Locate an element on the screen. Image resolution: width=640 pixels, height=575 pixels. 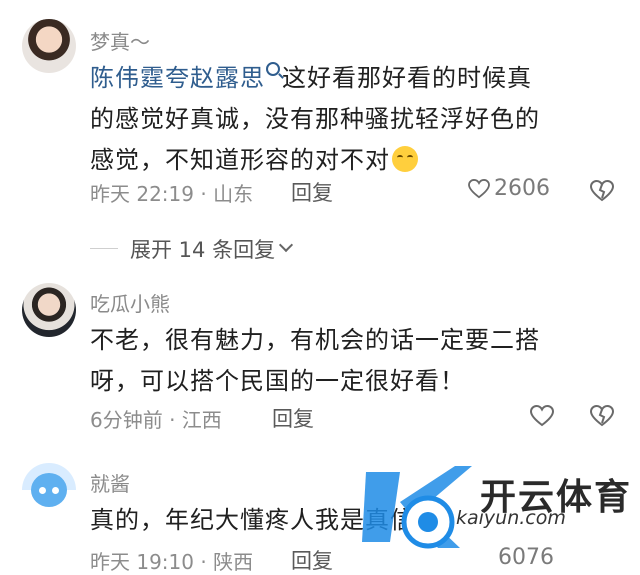
comment-meta: 昨天 19:10 · 陕西 is located at coordinates (172, 562).